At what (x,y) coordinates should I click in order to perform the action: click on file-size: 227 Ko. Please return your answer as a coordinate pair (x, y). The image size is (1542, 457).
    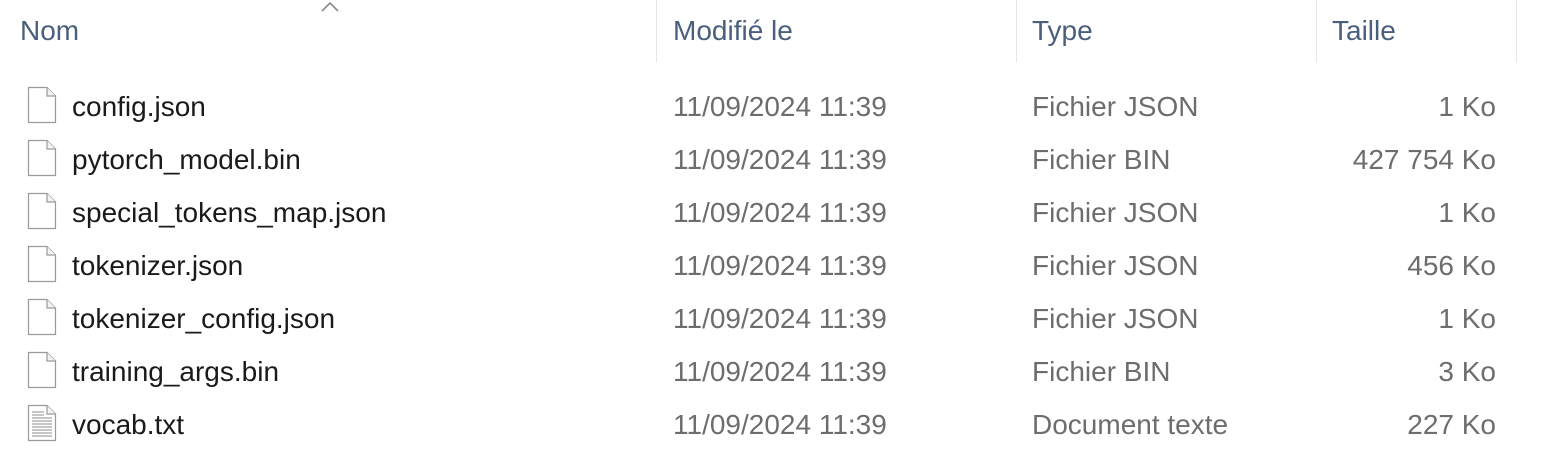
    Looking at the image, I should click on (1451, 424).